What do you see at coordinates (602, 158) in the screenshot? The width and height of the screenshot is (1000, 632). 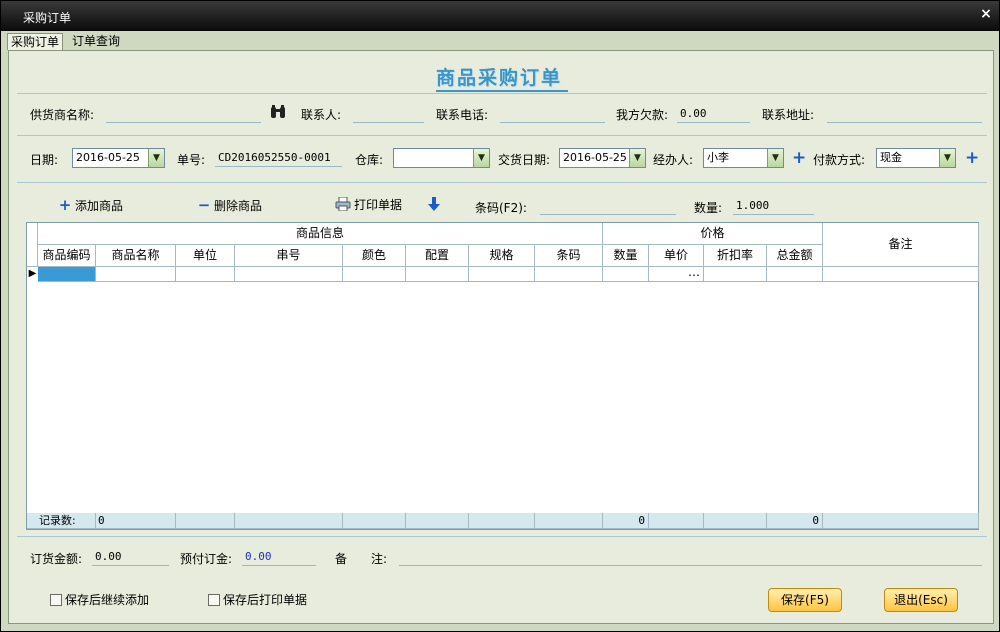 I see `delivery-date-picker: 2016-05-25 ▼` at bounding box center [602, 158].